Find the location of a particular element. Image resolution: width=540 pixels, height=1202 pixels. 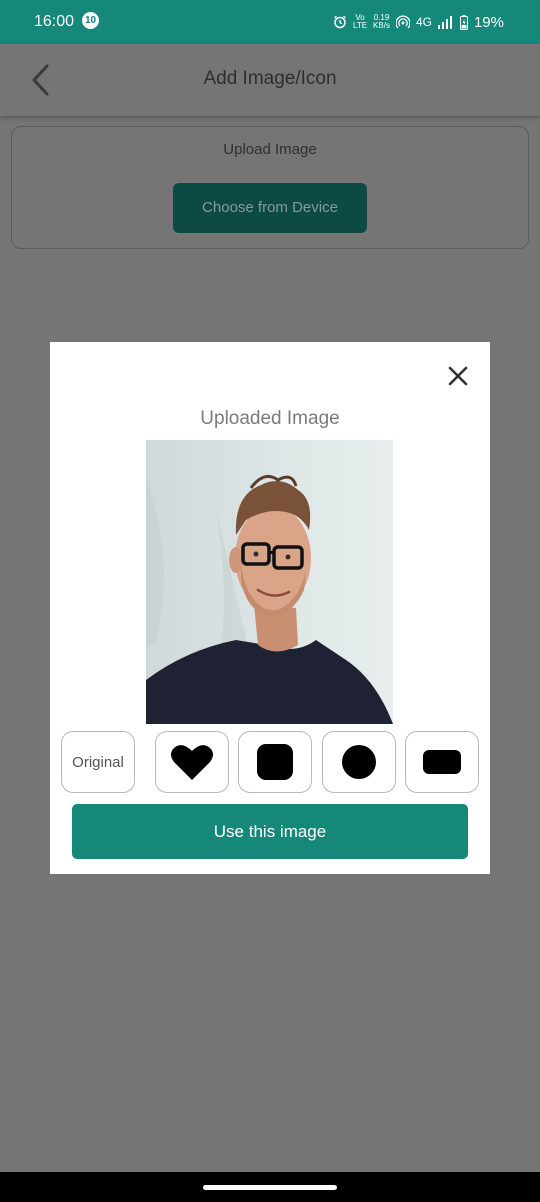

rounded-rectangle-icon is located at coordinates (442, 762).